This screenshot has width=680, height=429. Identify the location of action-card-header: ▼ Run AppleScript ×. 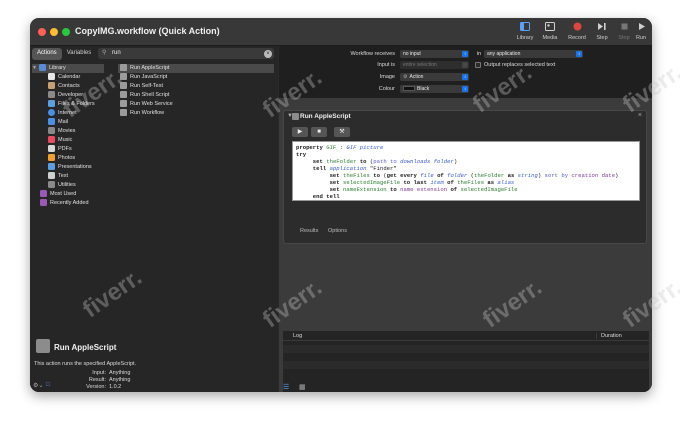
(465, 117).